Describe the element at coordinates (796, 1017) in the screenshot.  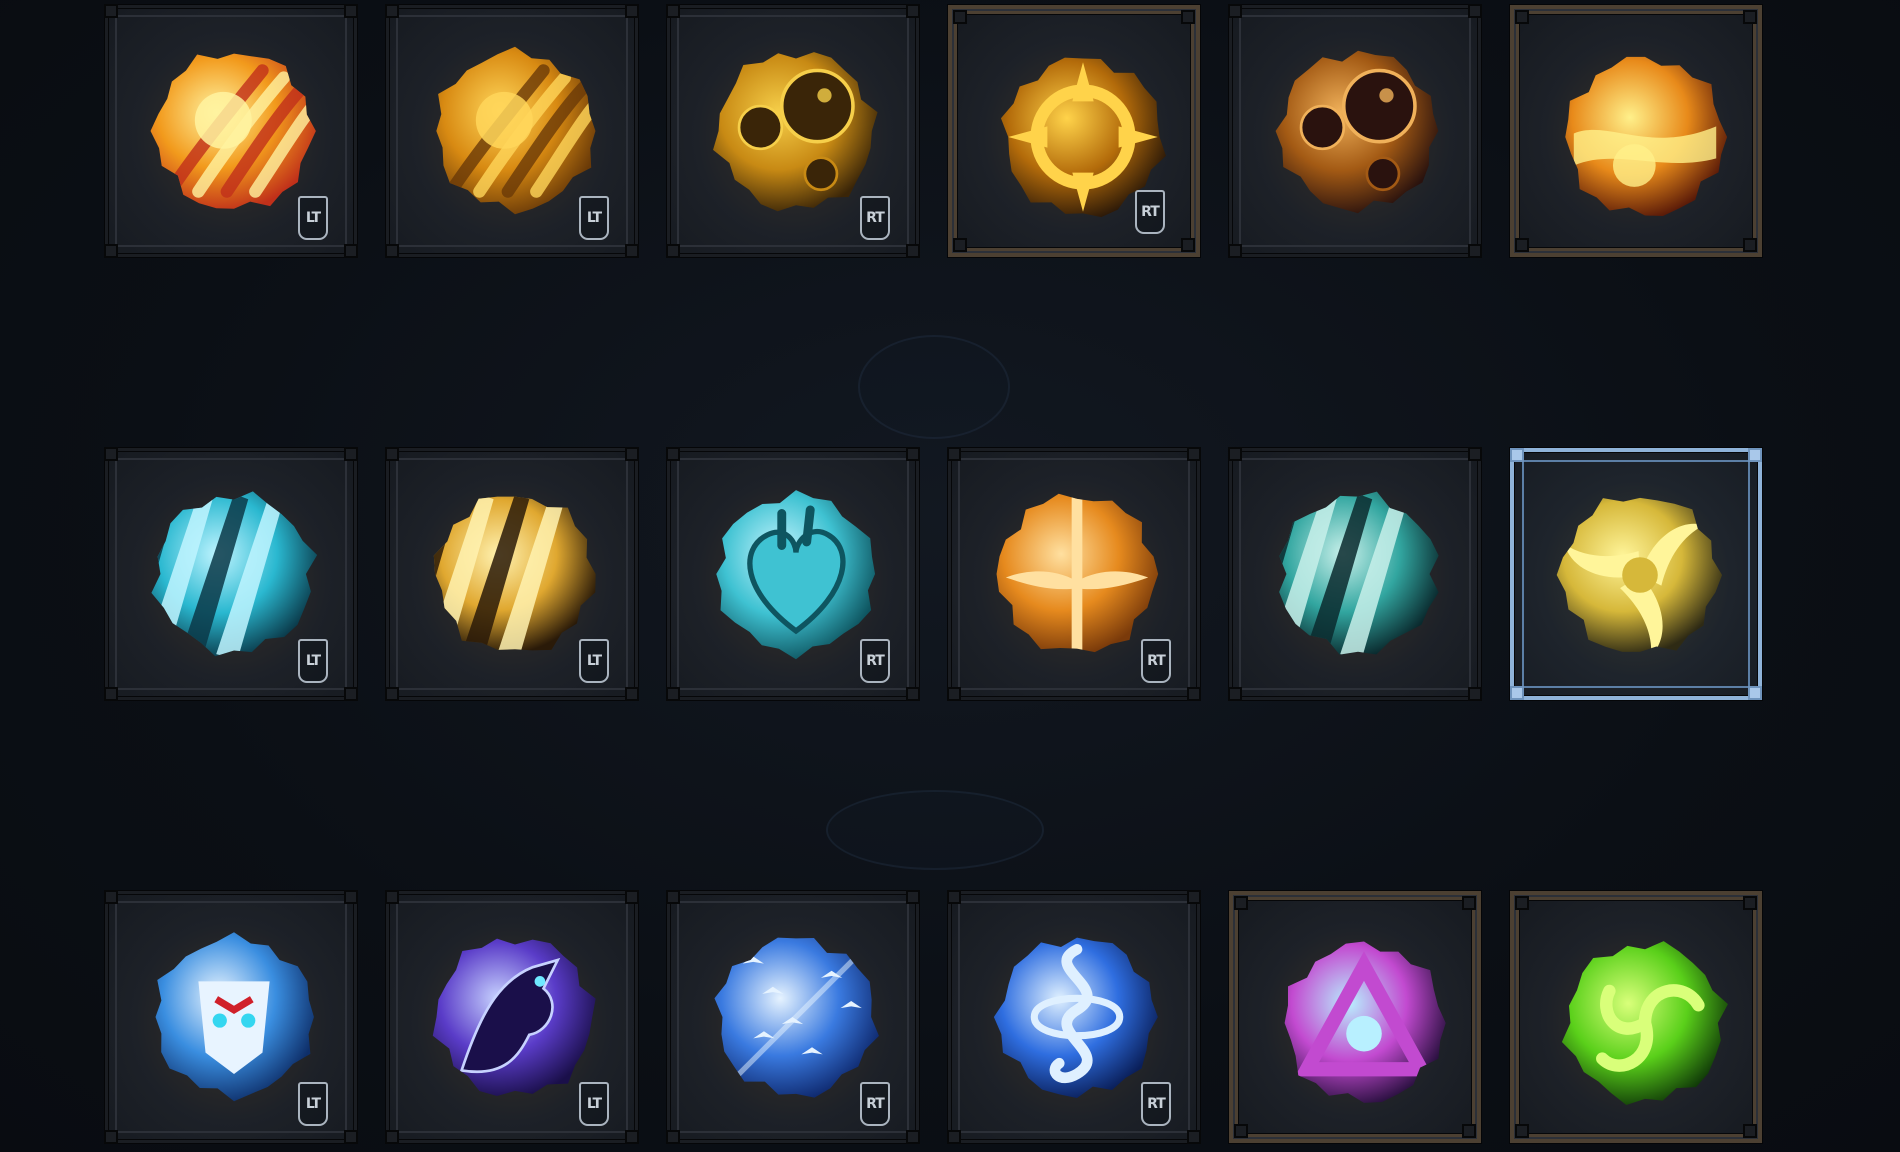
I see `bird-flock-icon` at that location.